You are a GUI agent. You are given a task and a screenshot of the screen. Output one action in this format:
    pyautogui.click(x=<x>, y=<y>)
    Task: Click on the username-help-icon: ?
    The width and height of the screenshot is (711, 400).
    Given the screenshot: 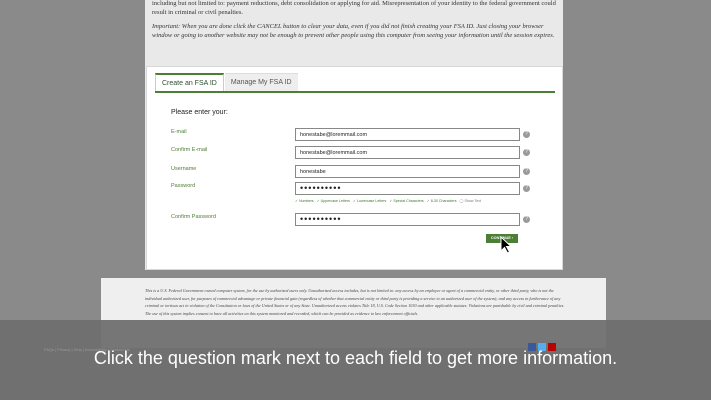 What is the action you would take?
    pyautogui.click(x=526, y=171)
    